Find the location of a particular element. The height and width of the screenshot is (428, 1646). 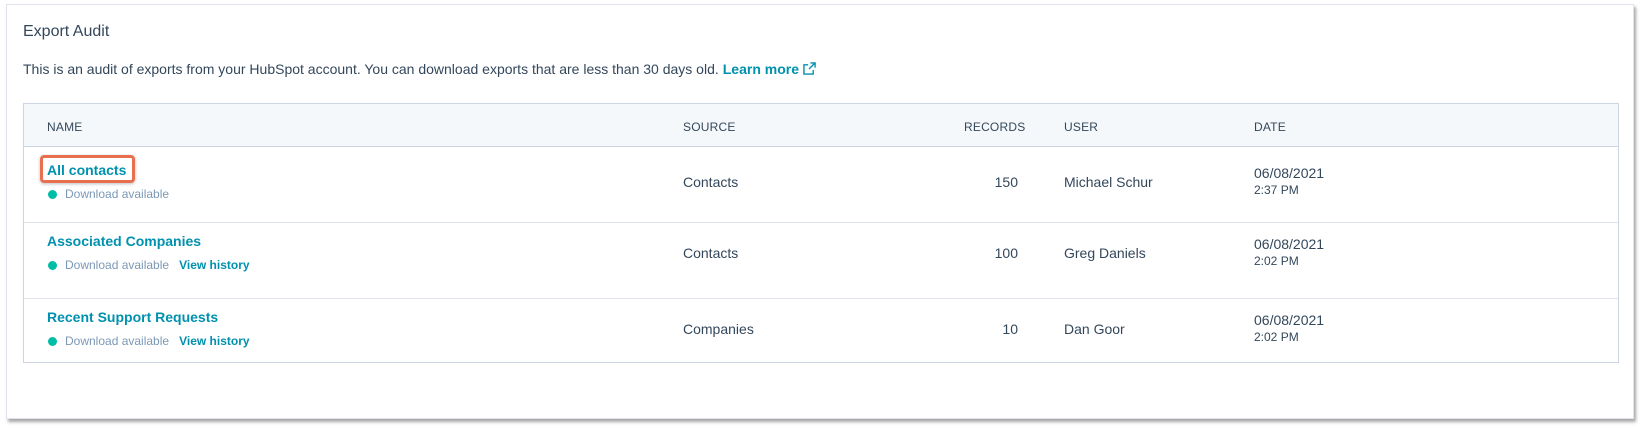

source-cell: Companies is located at coordinates (718, 329).